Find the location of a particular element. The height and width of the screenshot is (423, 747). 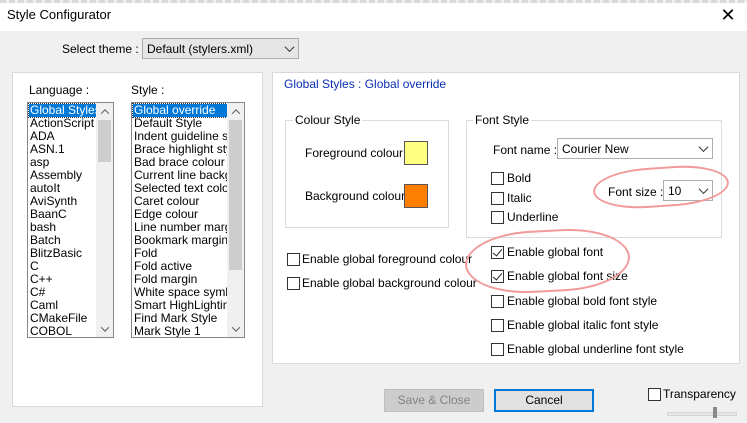

global-styles-title: Global Styles : Global override is located at coordinates (365, 84).